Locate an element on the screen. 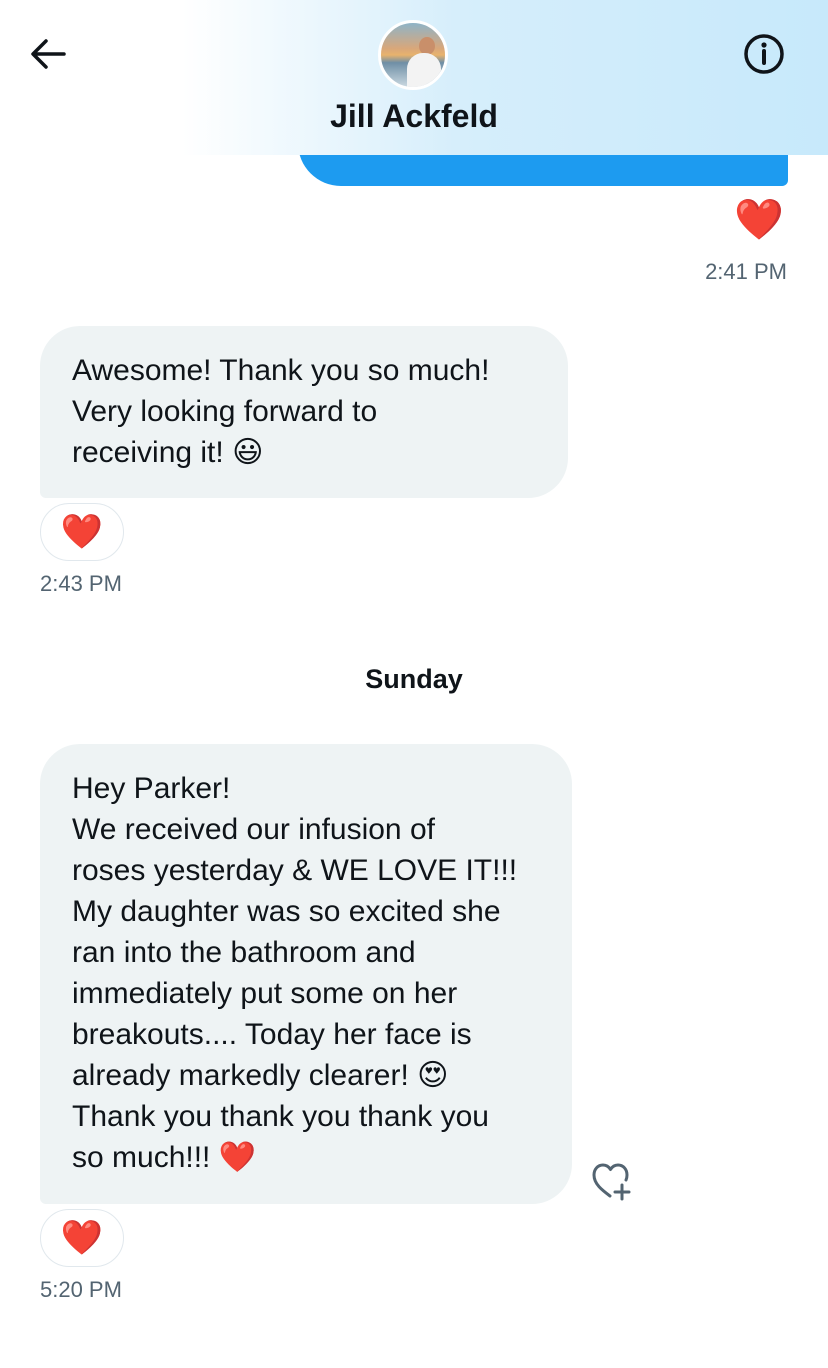 The image size is (828, 1368). avatar-person-body is located at coordinates (424, 70).